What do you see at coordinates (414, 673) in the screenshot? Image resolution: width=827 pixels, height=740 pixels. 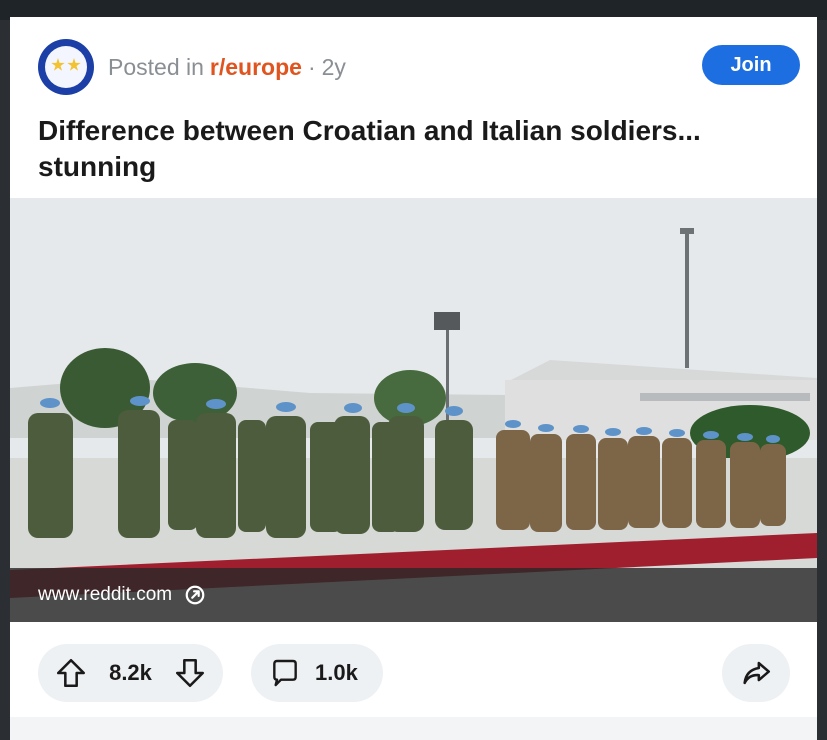 I see `post-actions: 8.2k 1.0k` at bounding box center [414, 673].